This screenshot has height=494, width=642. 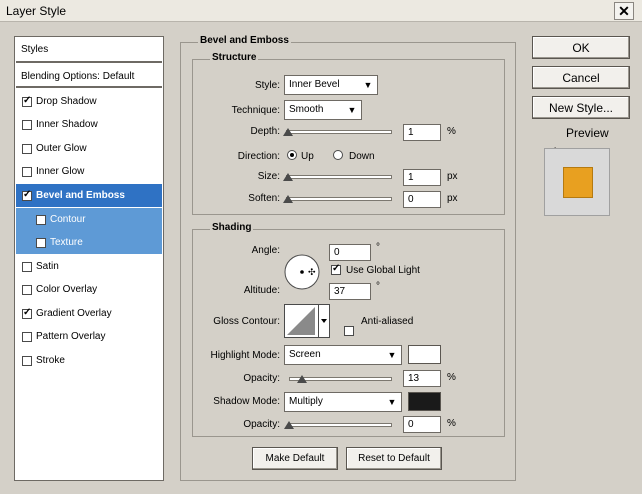 What do you see at coordinates (89, 50) in the screenshot?
I see `styles-header: Styles` at bounding box center [89, 50].